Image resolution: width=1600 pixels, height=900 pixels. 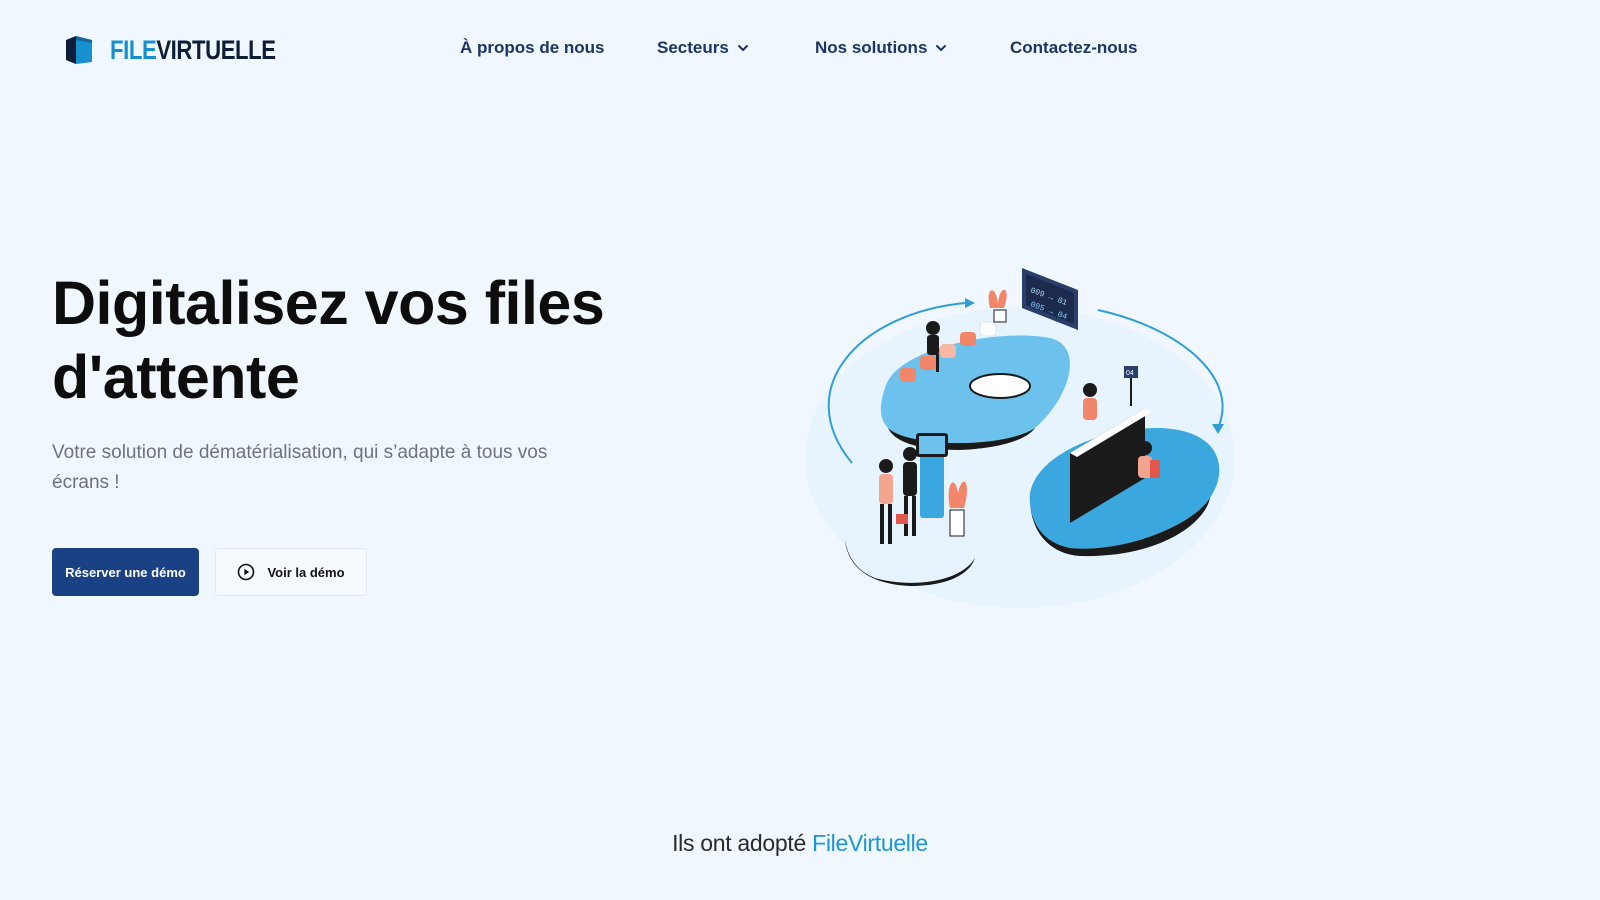 I want to click on book-demo-button: Réserver une démo, so click(x=125, y=572).